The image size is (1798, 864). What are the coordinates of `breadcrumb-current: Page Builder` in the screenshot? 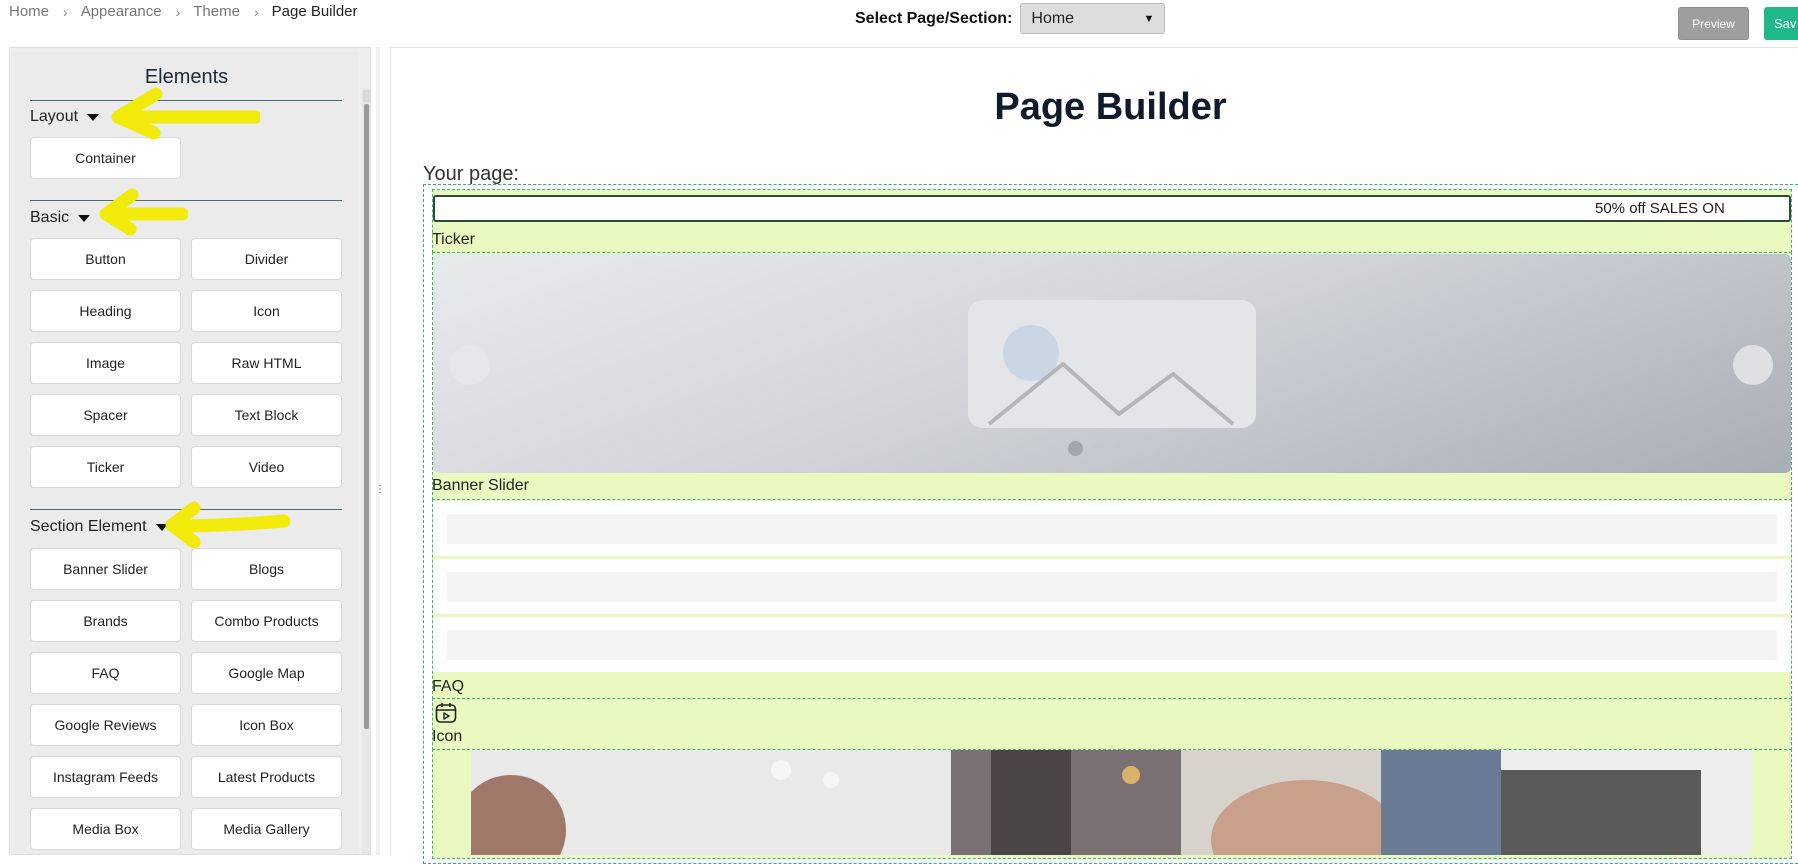 It's located at (314, 11).